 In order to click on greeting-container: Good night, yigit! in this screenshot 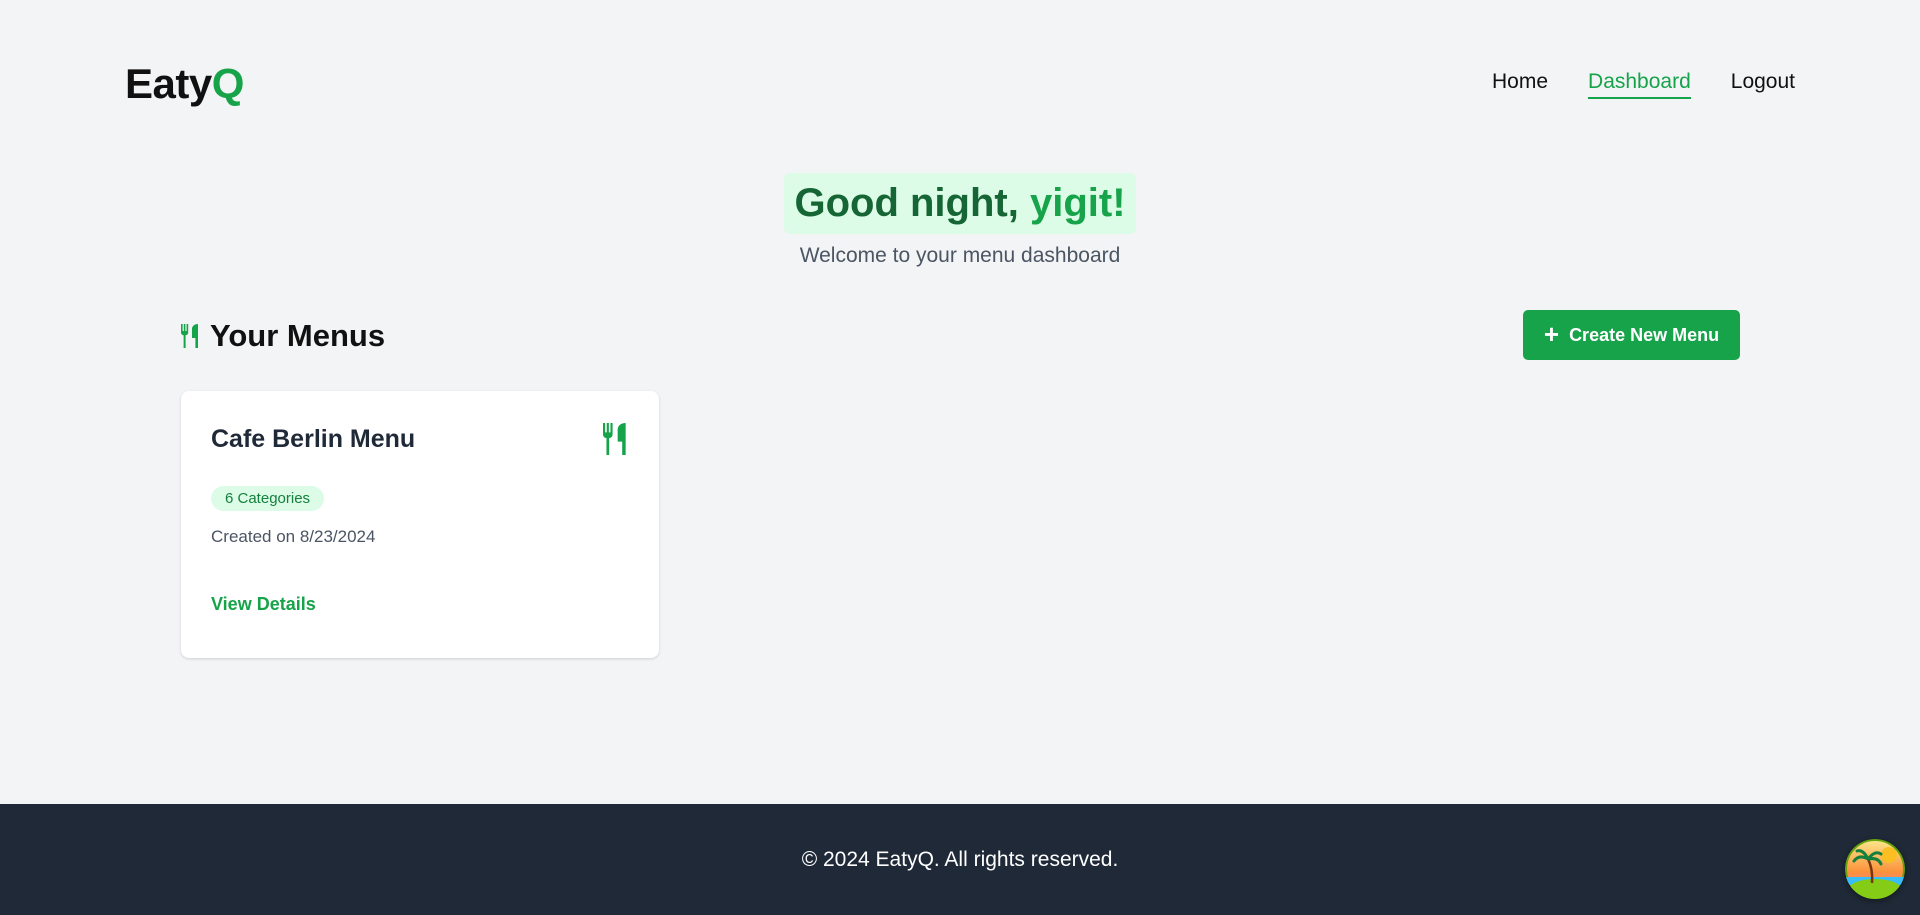, I will do `click(960, 203)`.